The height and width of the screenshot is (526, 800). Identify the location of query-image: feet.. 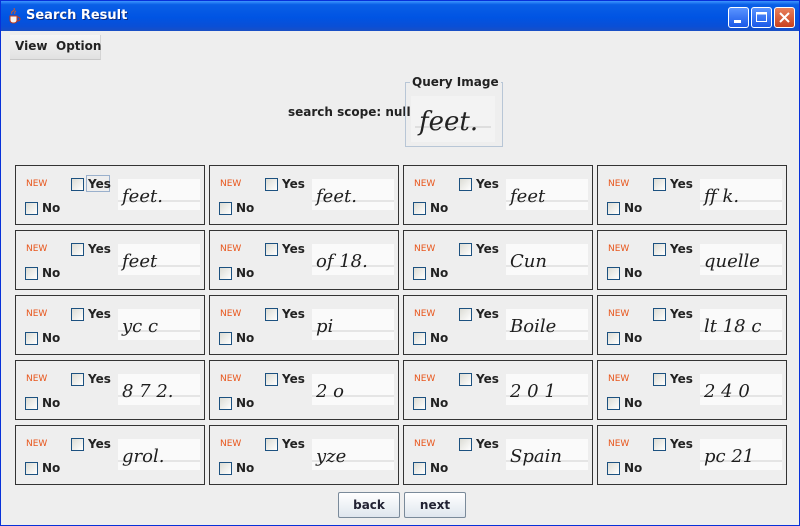
(453, 119).